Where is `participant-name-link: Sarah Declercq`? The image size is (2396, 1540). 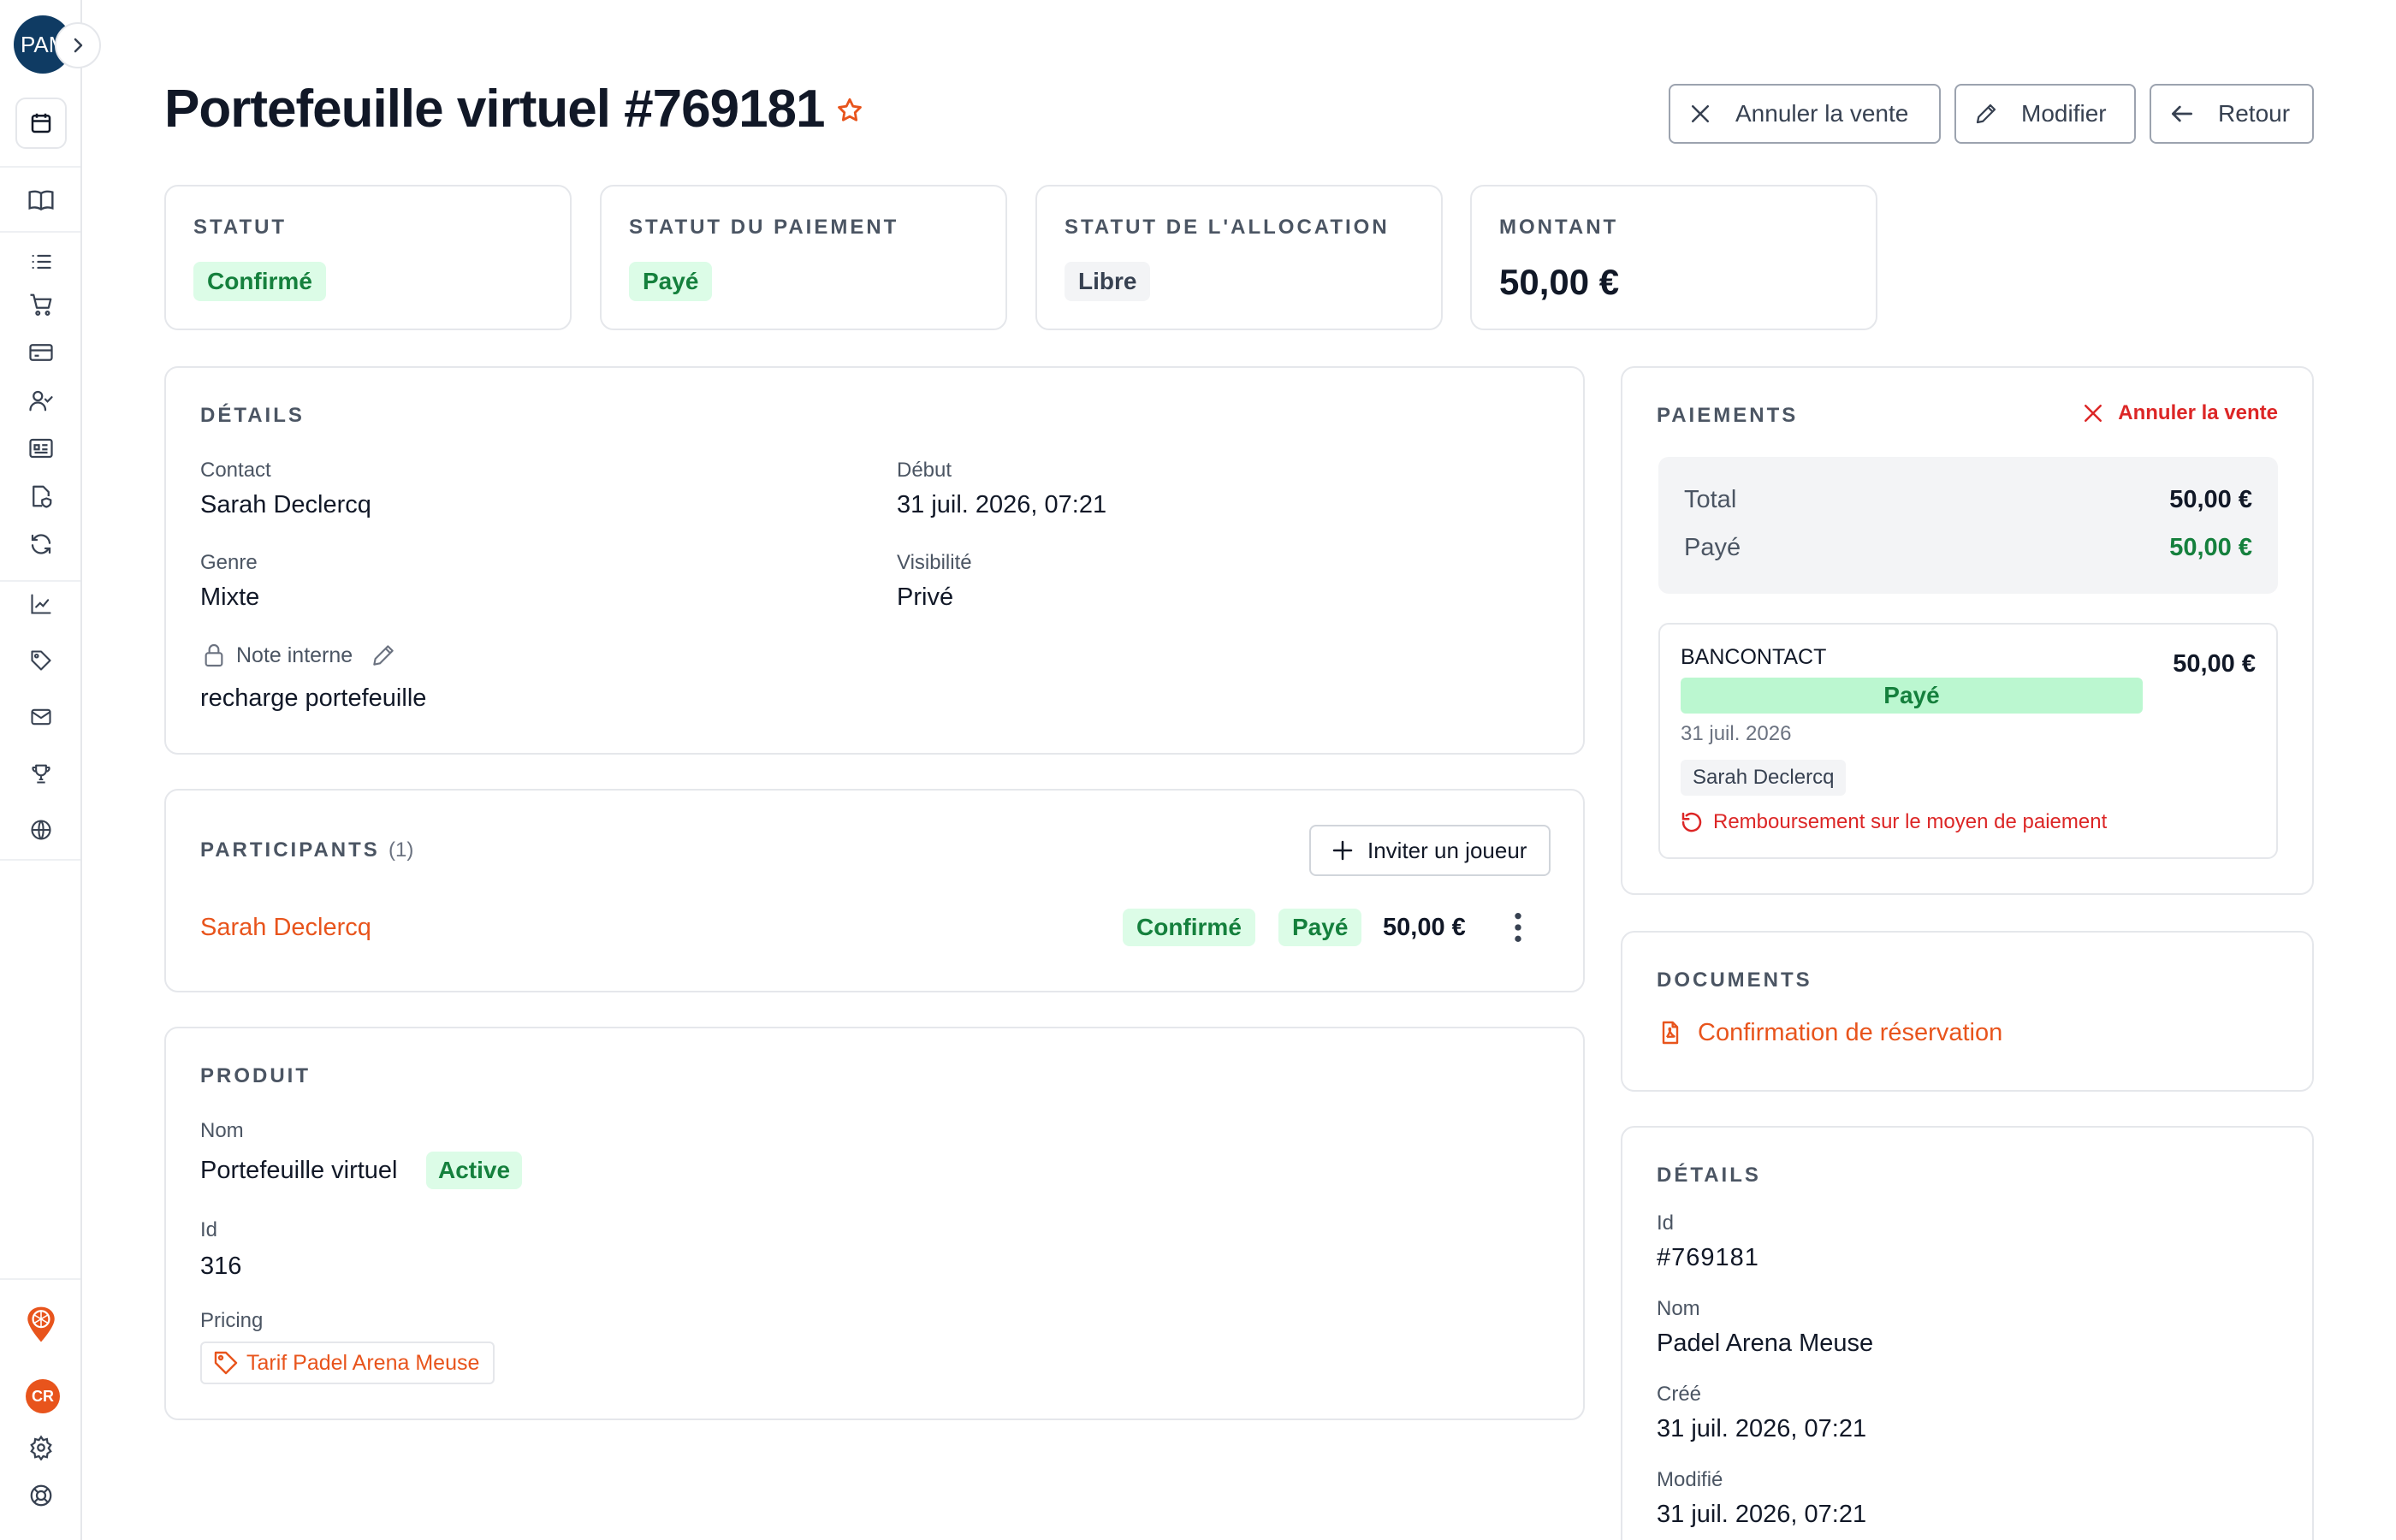 participant-name-link: Sarah Declercq is located at coordinates (285, 928).